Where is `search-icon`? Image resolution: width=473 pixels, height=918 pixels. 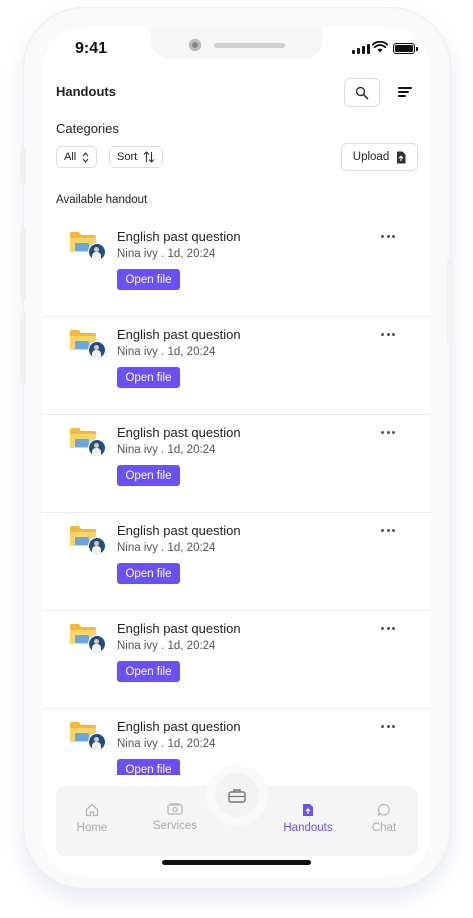
search-icon is located at coordinates (362, 92).